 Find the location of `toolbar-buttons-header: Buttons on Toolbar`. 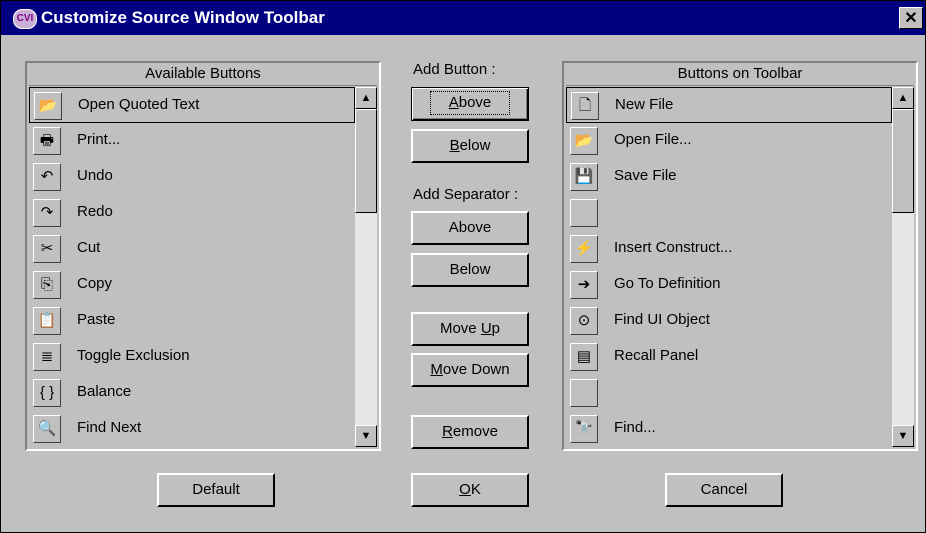

toolbar-buttons-header: Buttons on Toolbar is located at coordinates (740, 74).